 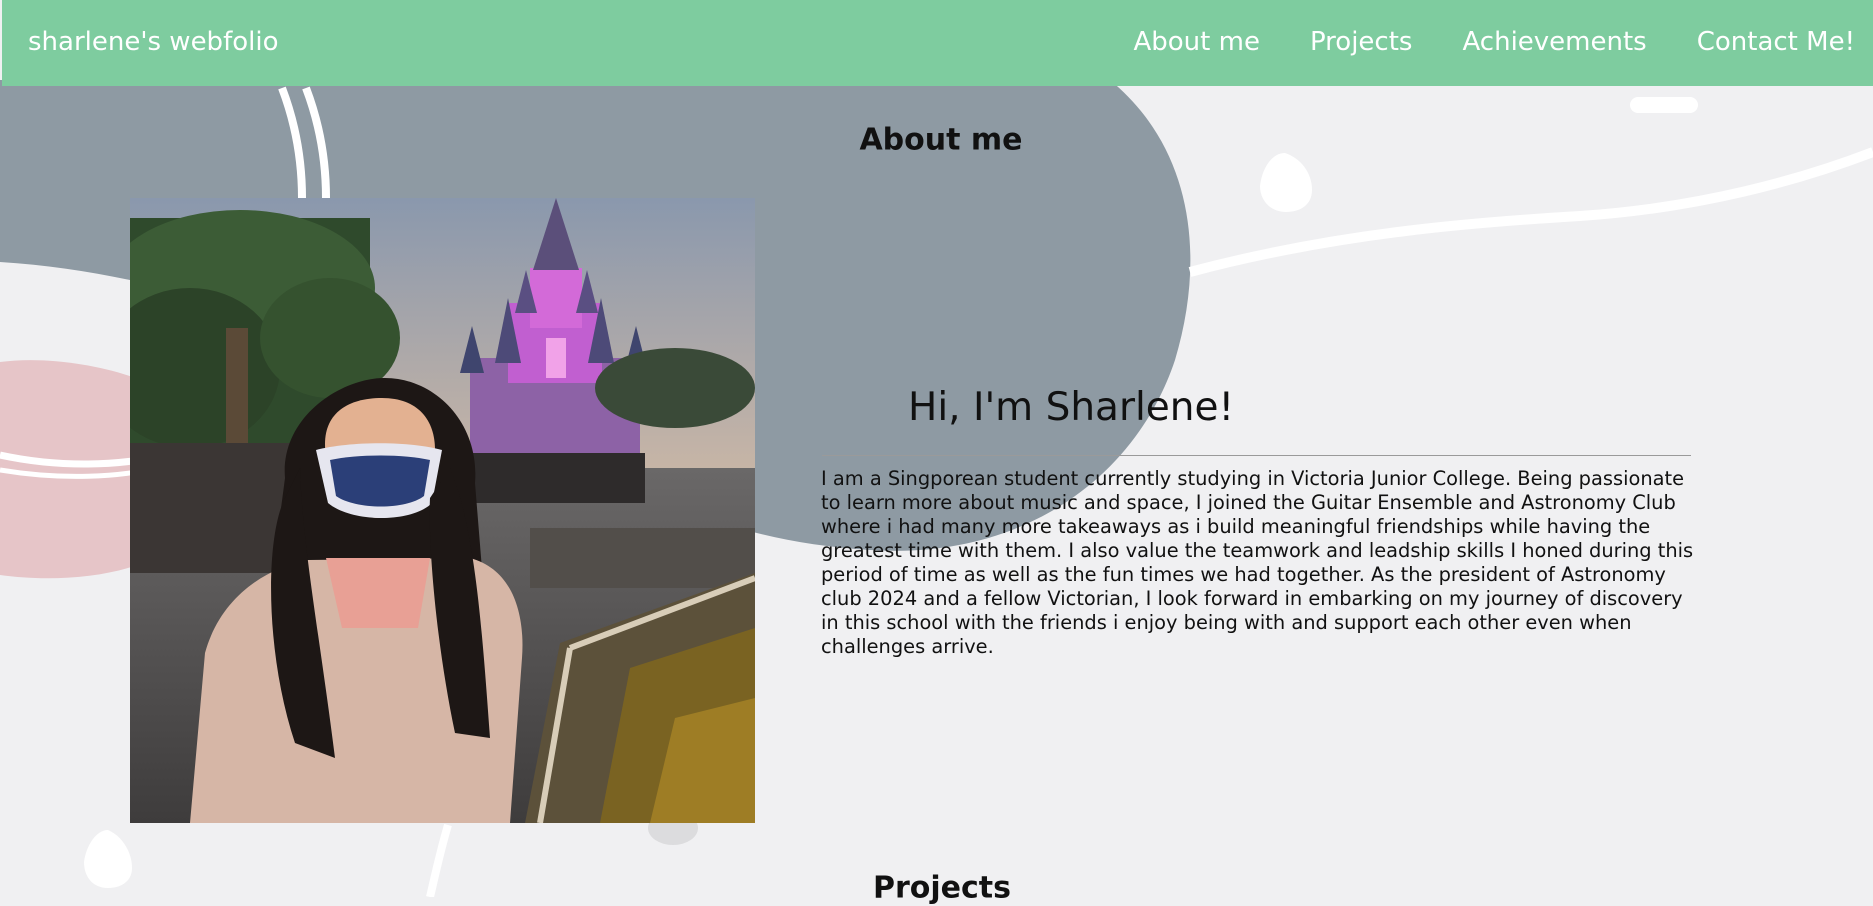 I want to click on about-heading: About me, so click(x=941, y=140).